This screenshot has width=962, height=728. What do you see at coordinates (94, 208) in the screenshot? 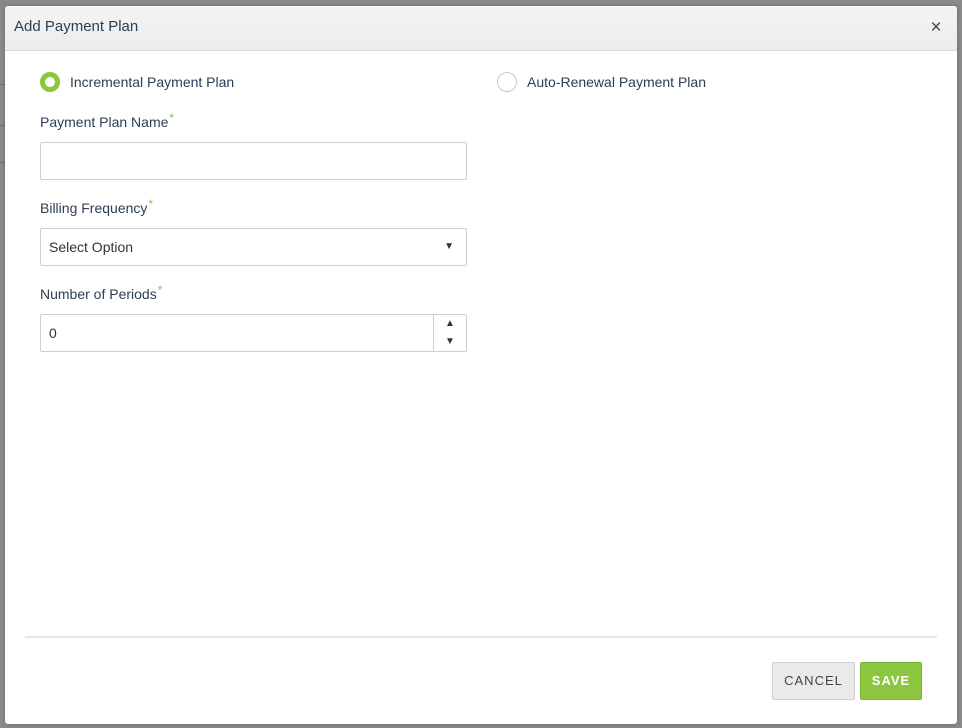
I see `field-label-text: Billing Frequency` at bounding box center [94, 208].